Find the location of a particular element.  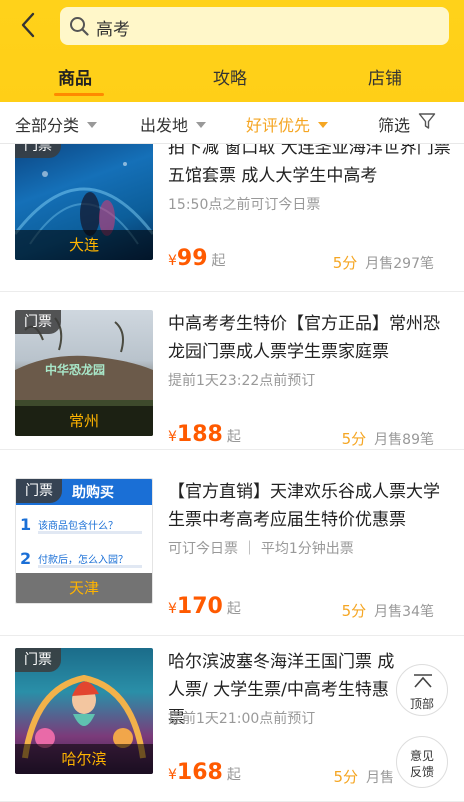

product-price: ¥168 起 is located at coordinates (204, 772).